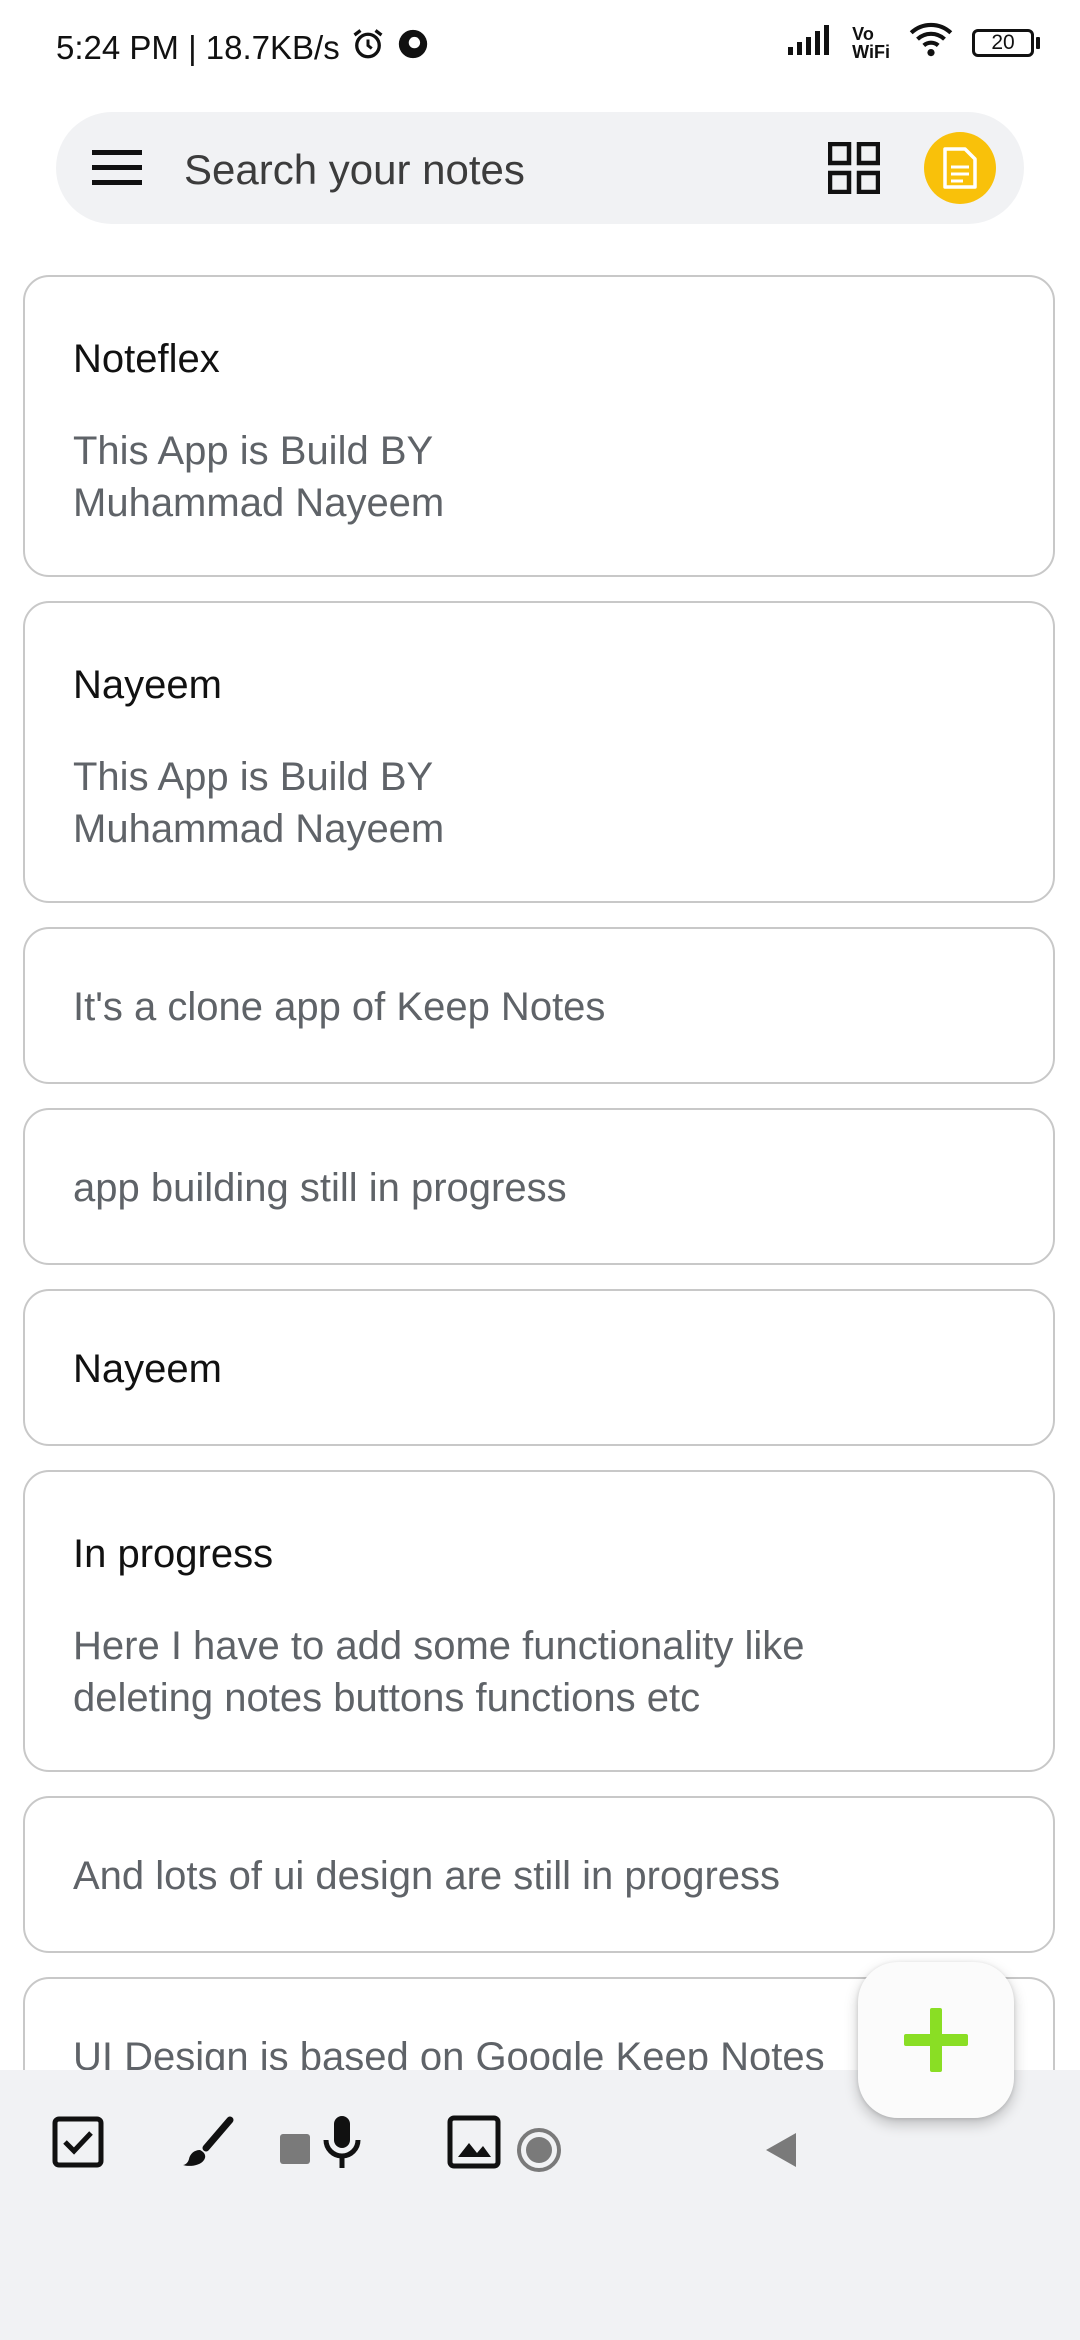 The width and height of the screenshot is (1080, 2340). I want to click on note-body: It's a clone app of Keep Notes, so click(339, 1007).